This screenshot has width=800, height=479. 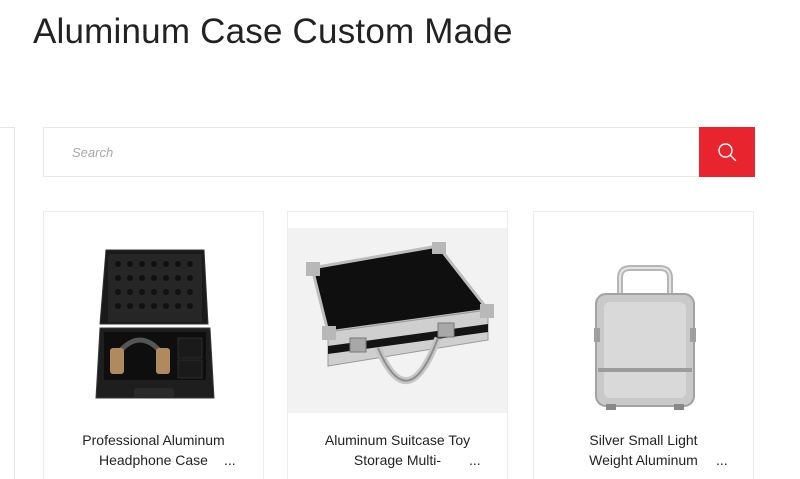 I want to click on sidebar-panel-edge, so click(x=7, y=303).